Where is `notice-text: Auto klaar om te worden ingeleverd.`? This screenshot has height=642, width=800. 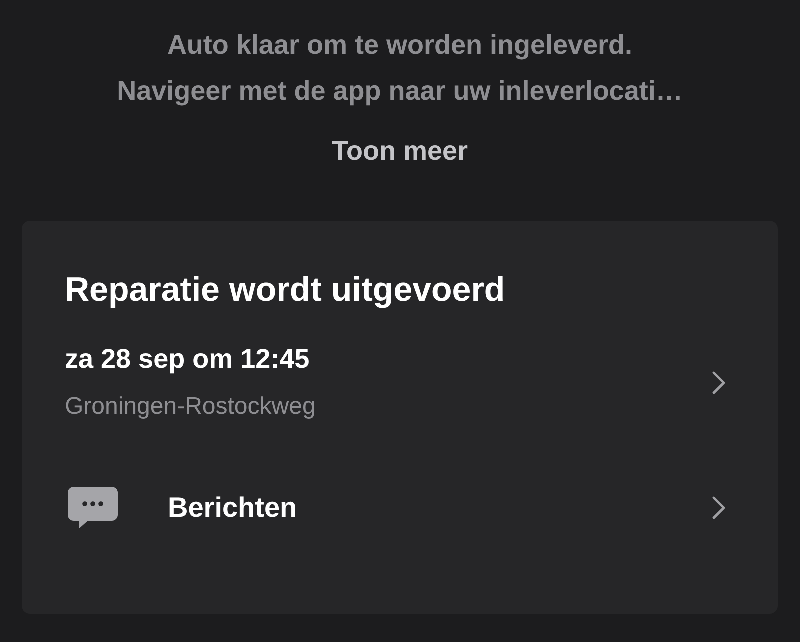
notice-text: Auto klaar om te worden ingeleverd. is located at coordinates (400, 45).